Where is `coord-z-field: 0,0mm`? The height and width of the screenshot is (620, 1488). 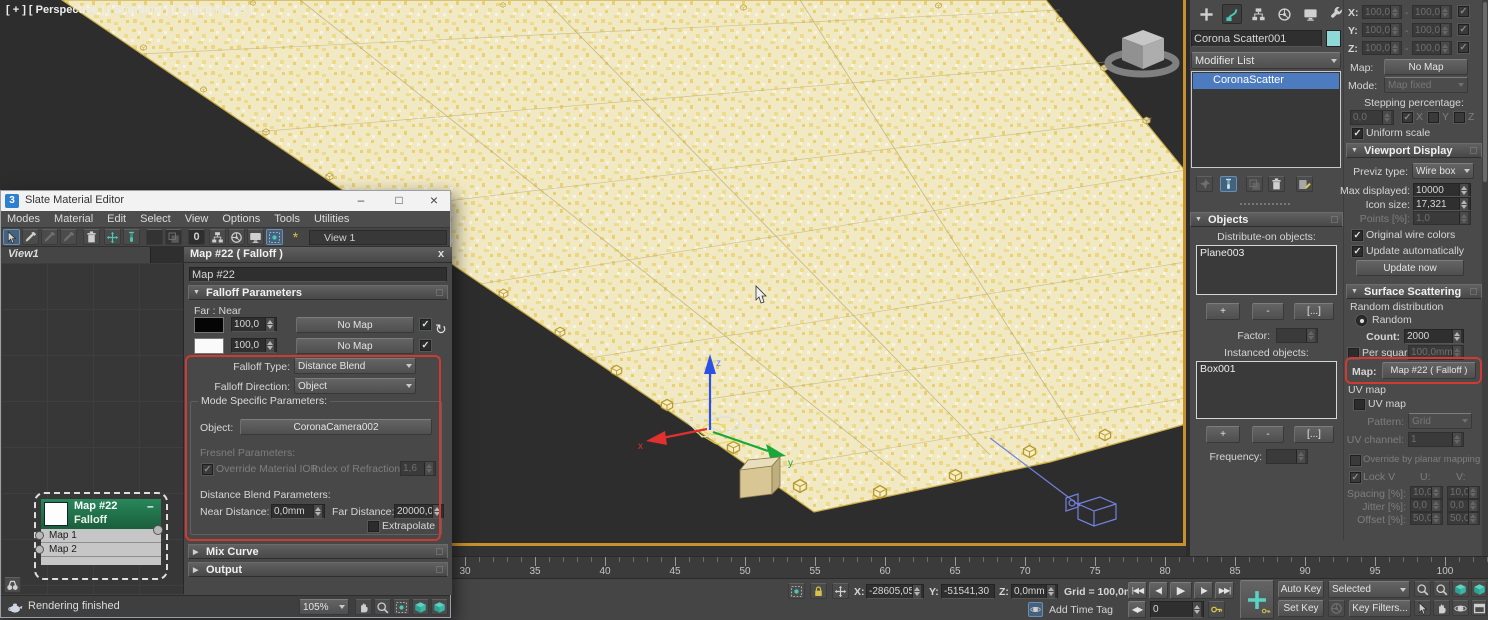
coord-z-field: 0,0mm is located at coordinates (1034, 591).